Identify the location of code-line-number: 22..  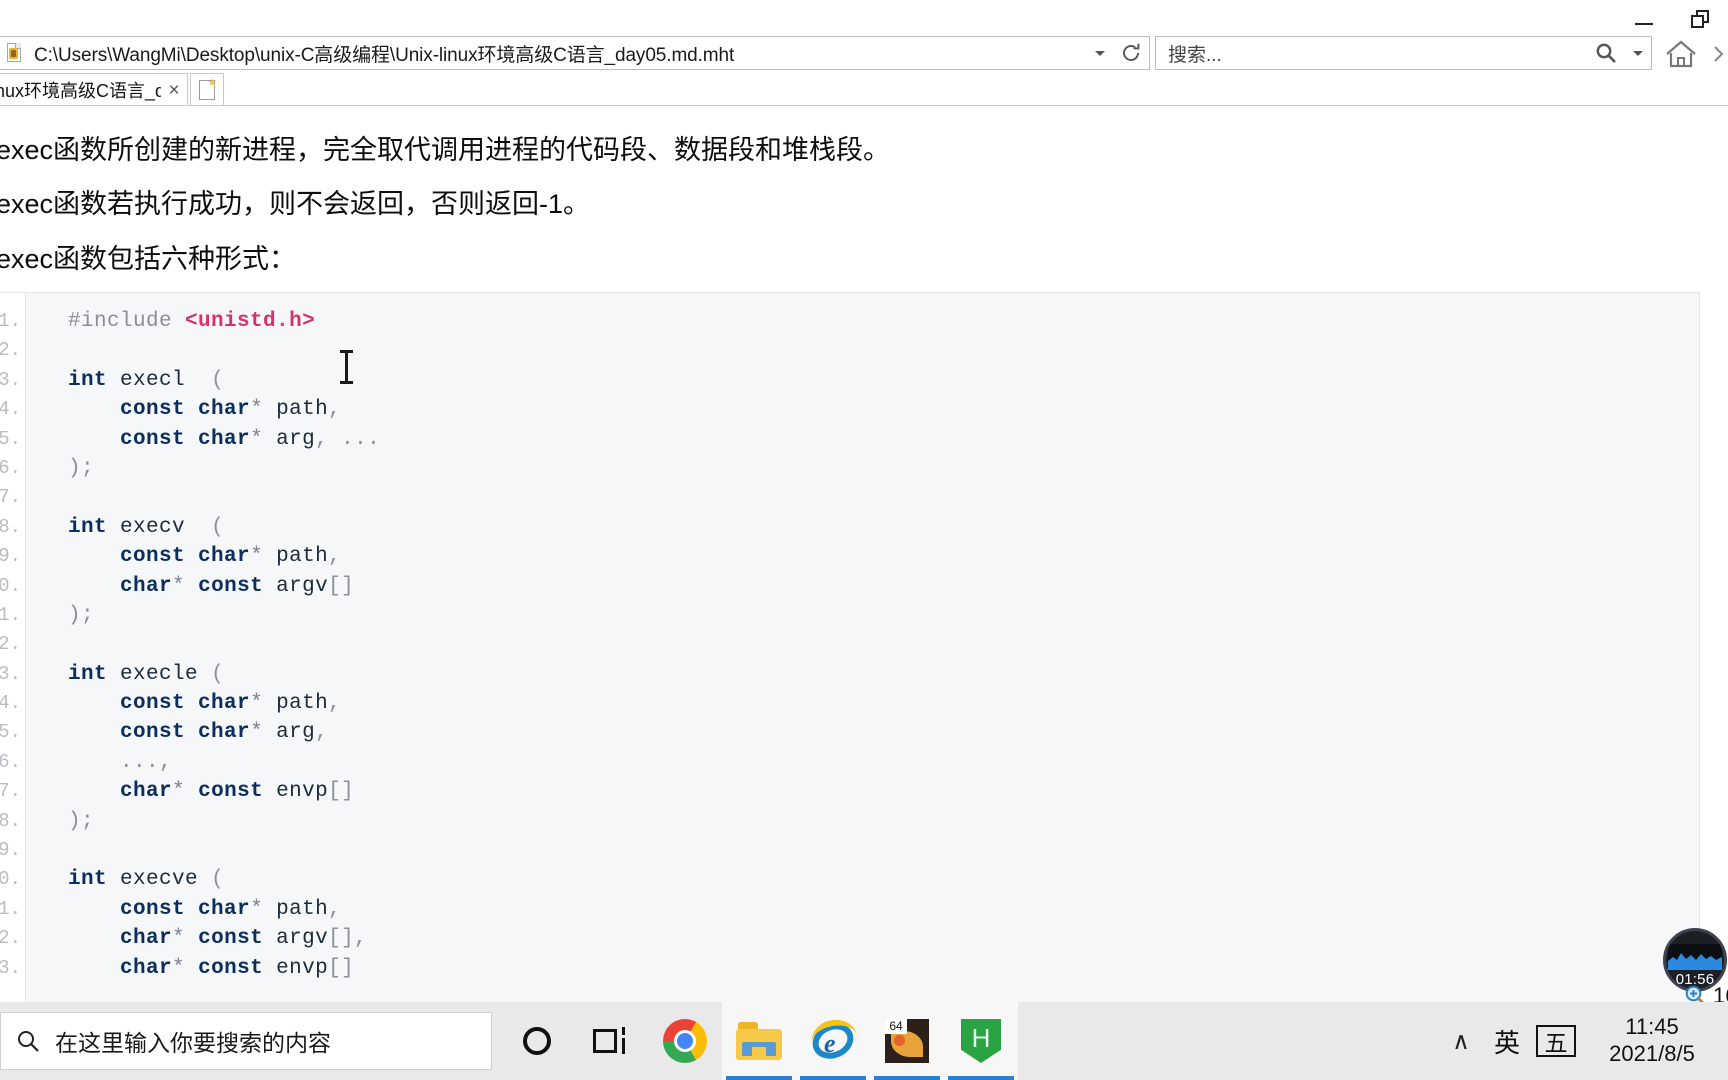
(10, 938).